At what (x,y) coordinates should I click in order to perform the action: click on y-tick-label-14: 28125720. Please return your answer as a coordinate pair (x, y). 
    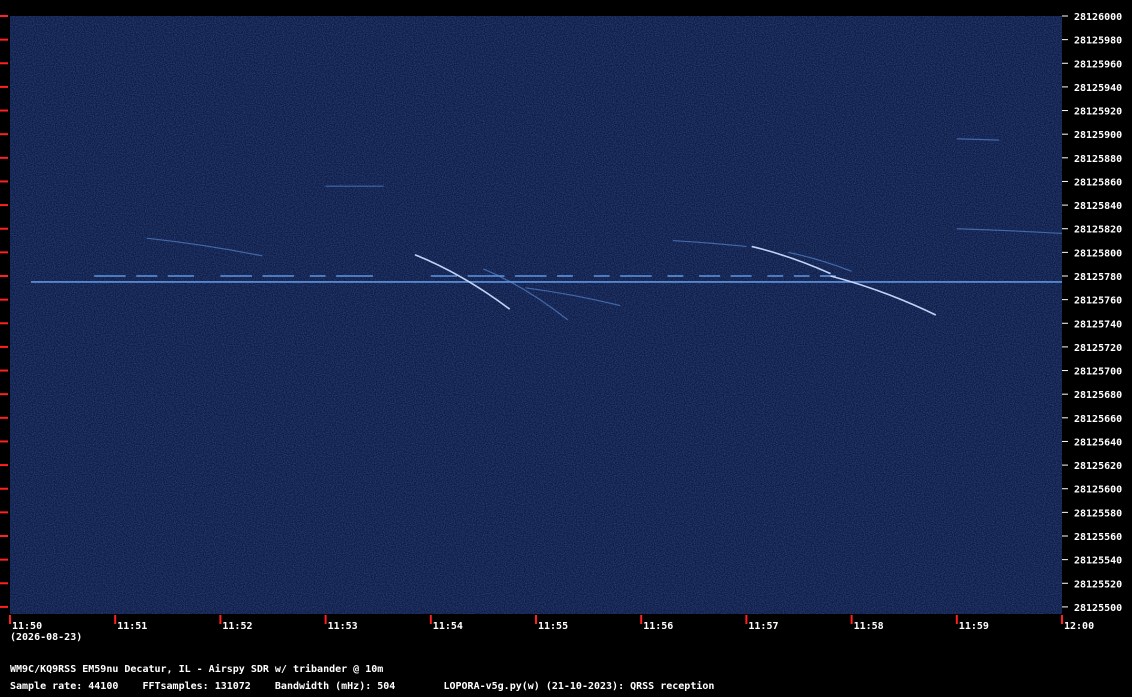
    Looking at the image, I should click on (1098, 348).